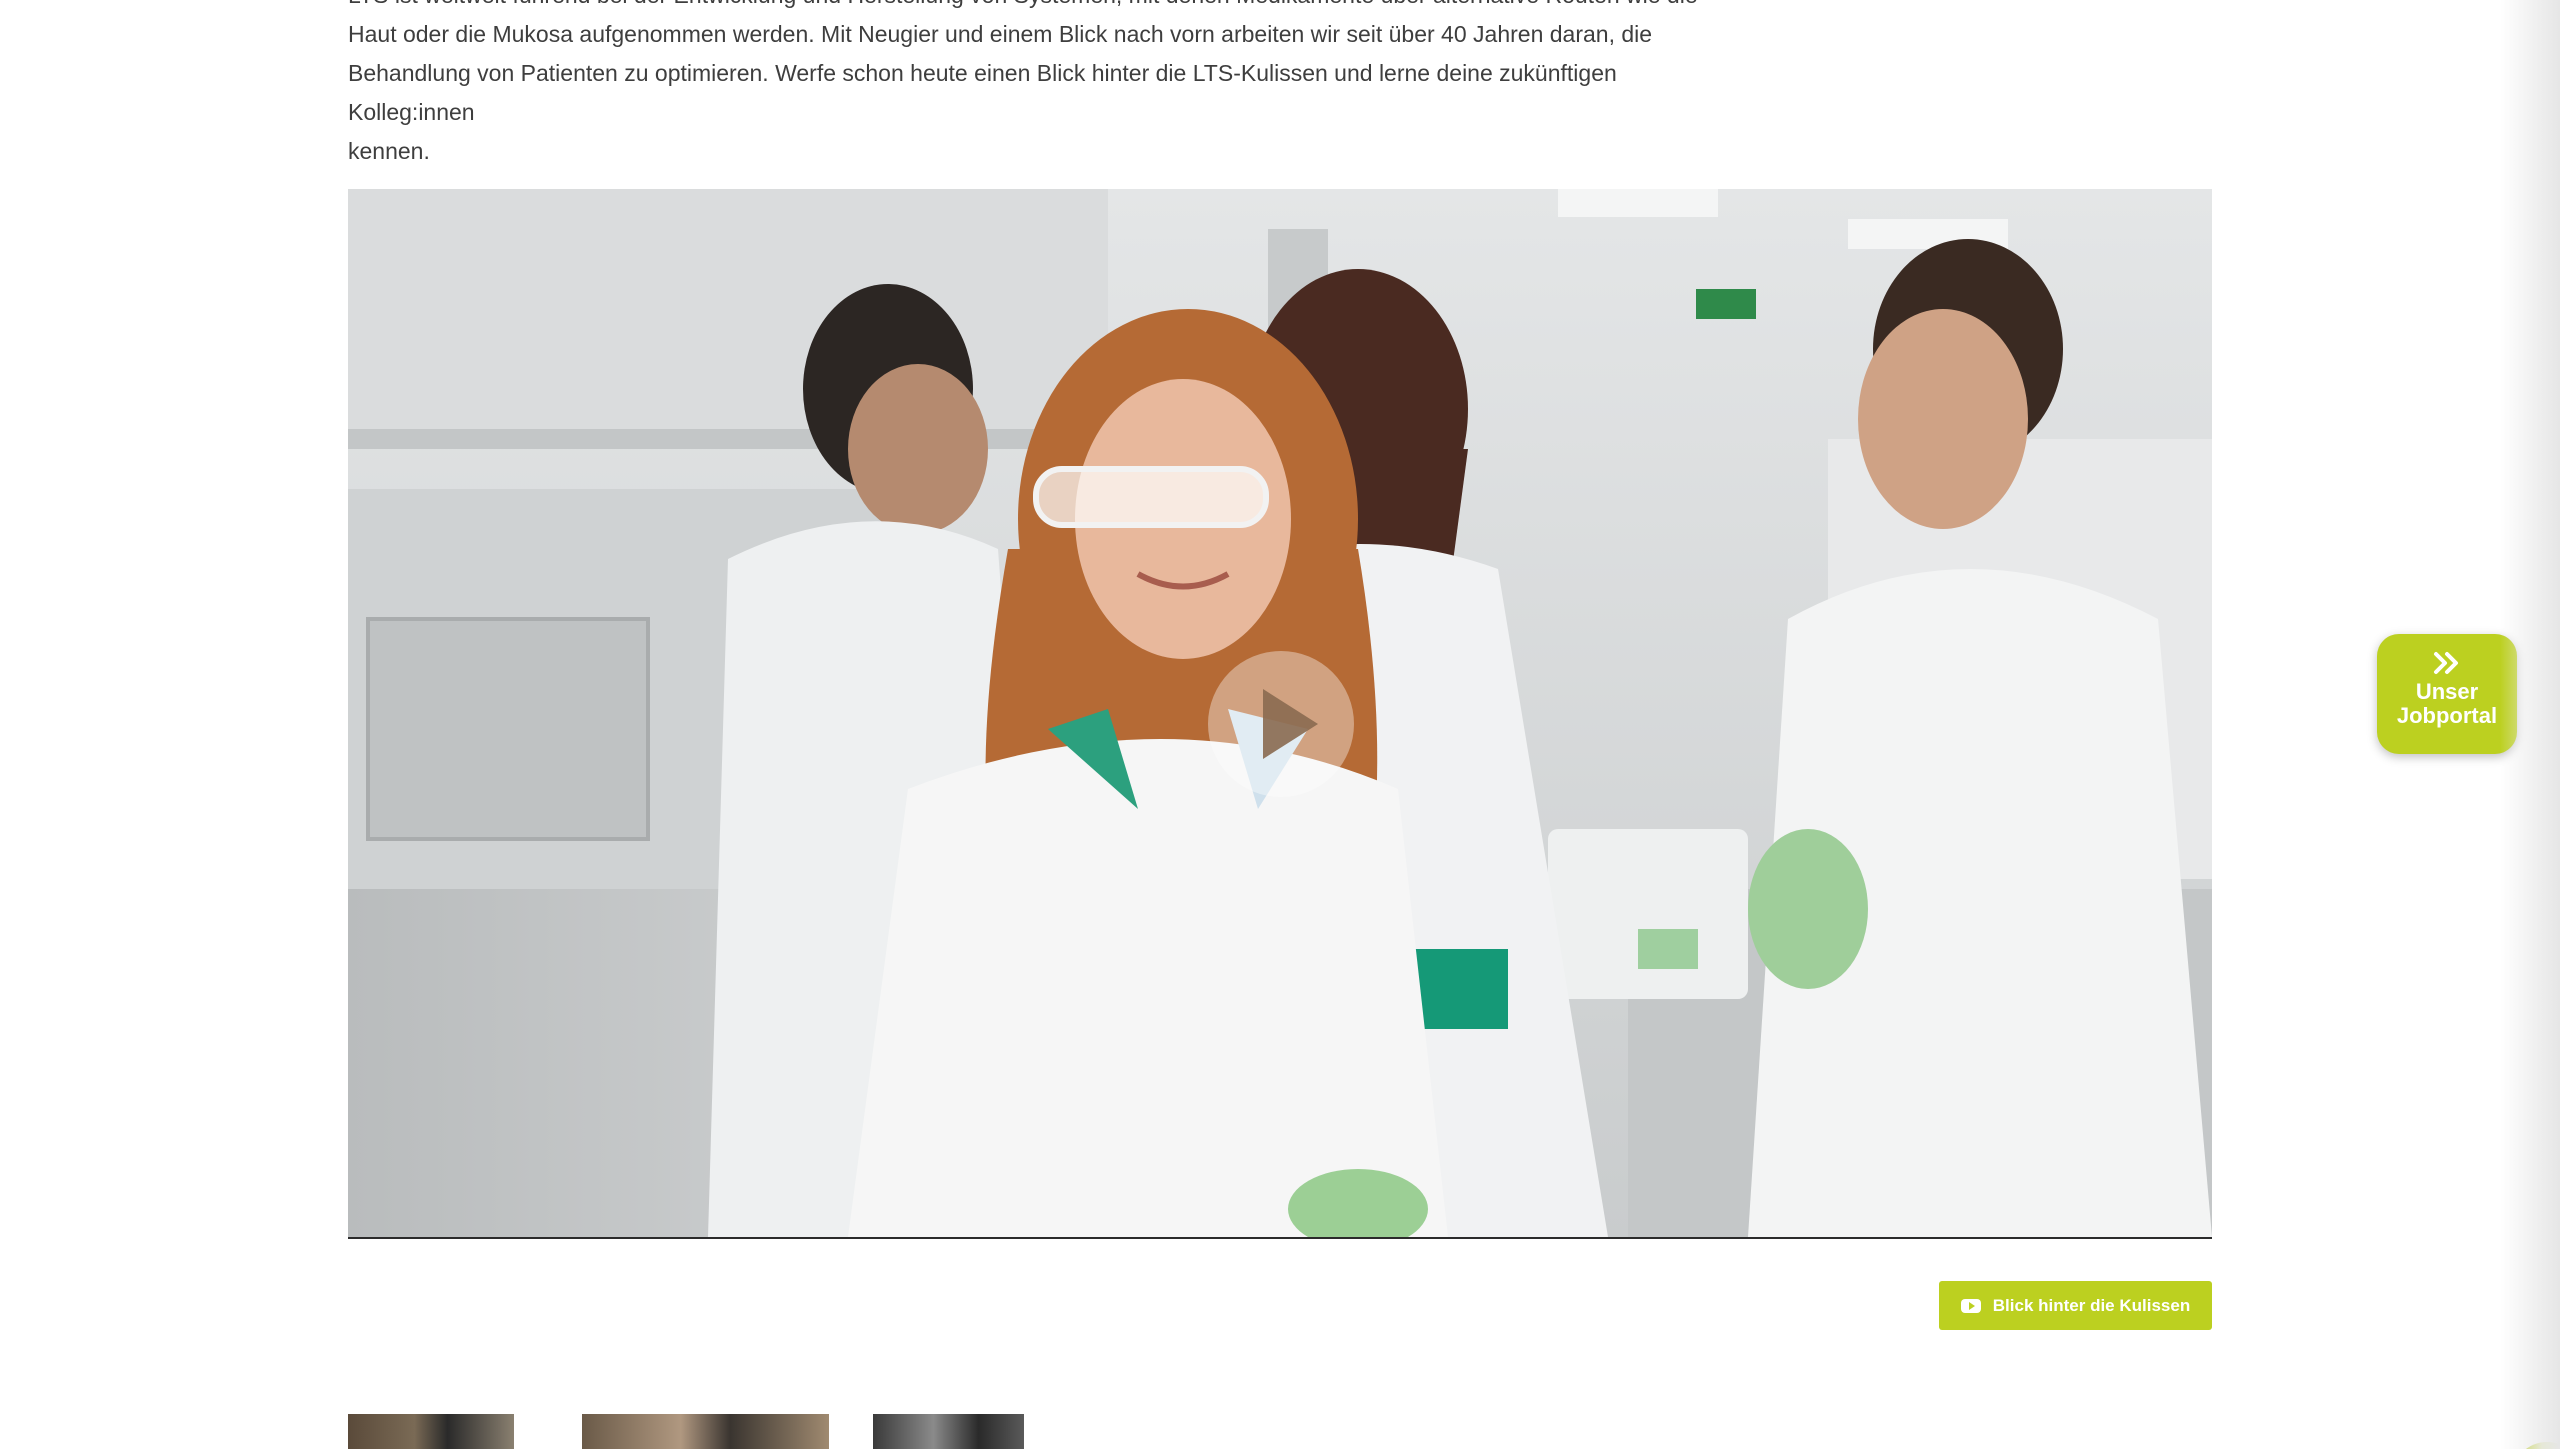  What do you see at coordinates (1280, 1431) in the screenshot?
I see `image-strip` at bounding box center [1280, 1431].